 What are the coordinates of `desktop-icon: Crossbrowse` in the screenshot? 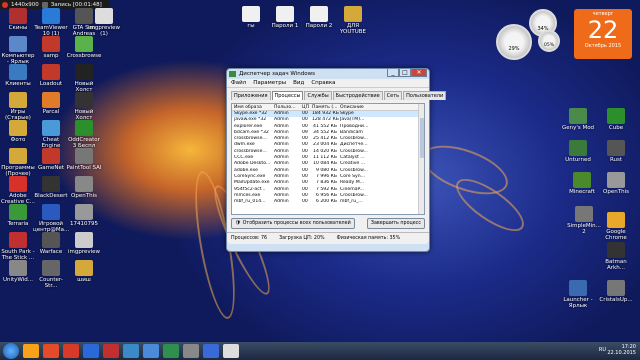 It's located at (84, 47).